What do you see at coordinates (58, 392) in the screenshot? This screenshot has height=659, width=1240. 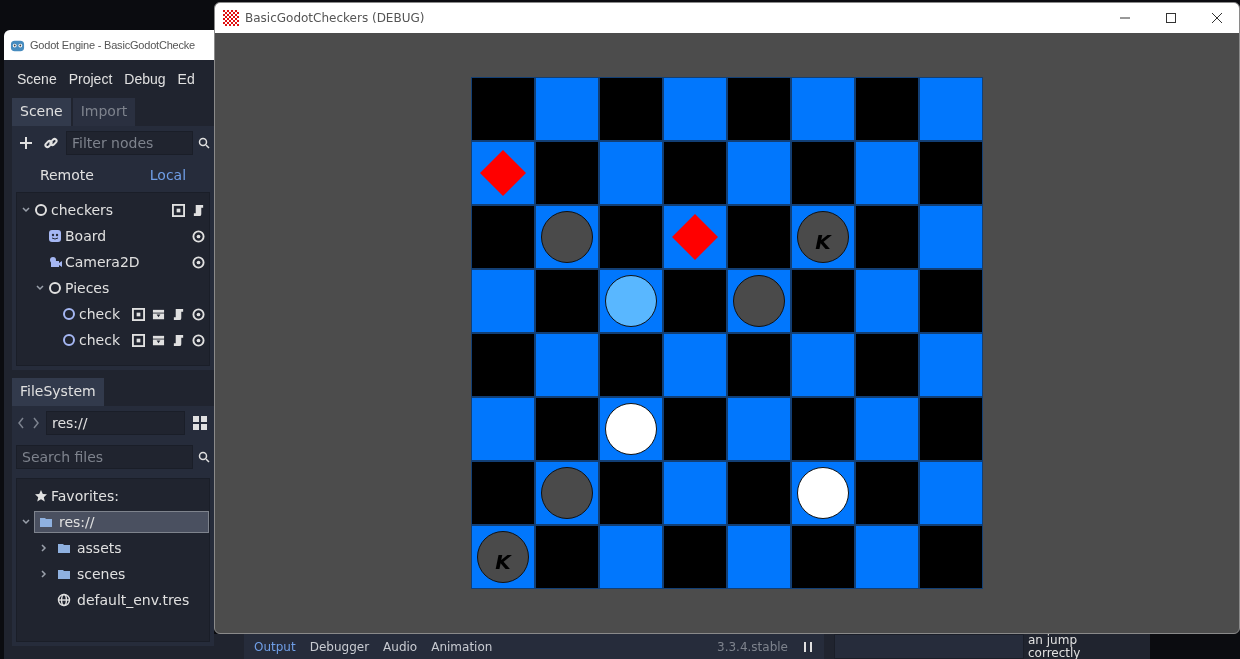 I see `dock-tab: FileSystem` at bounding box center [58, 392].